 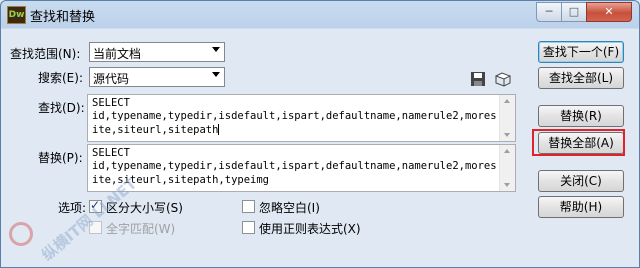 What do you see at coordinates (310, 228) in the screenshot?
I see `use-regex-label: 使用正则表达式(X)` at bounding box center [310, 228].